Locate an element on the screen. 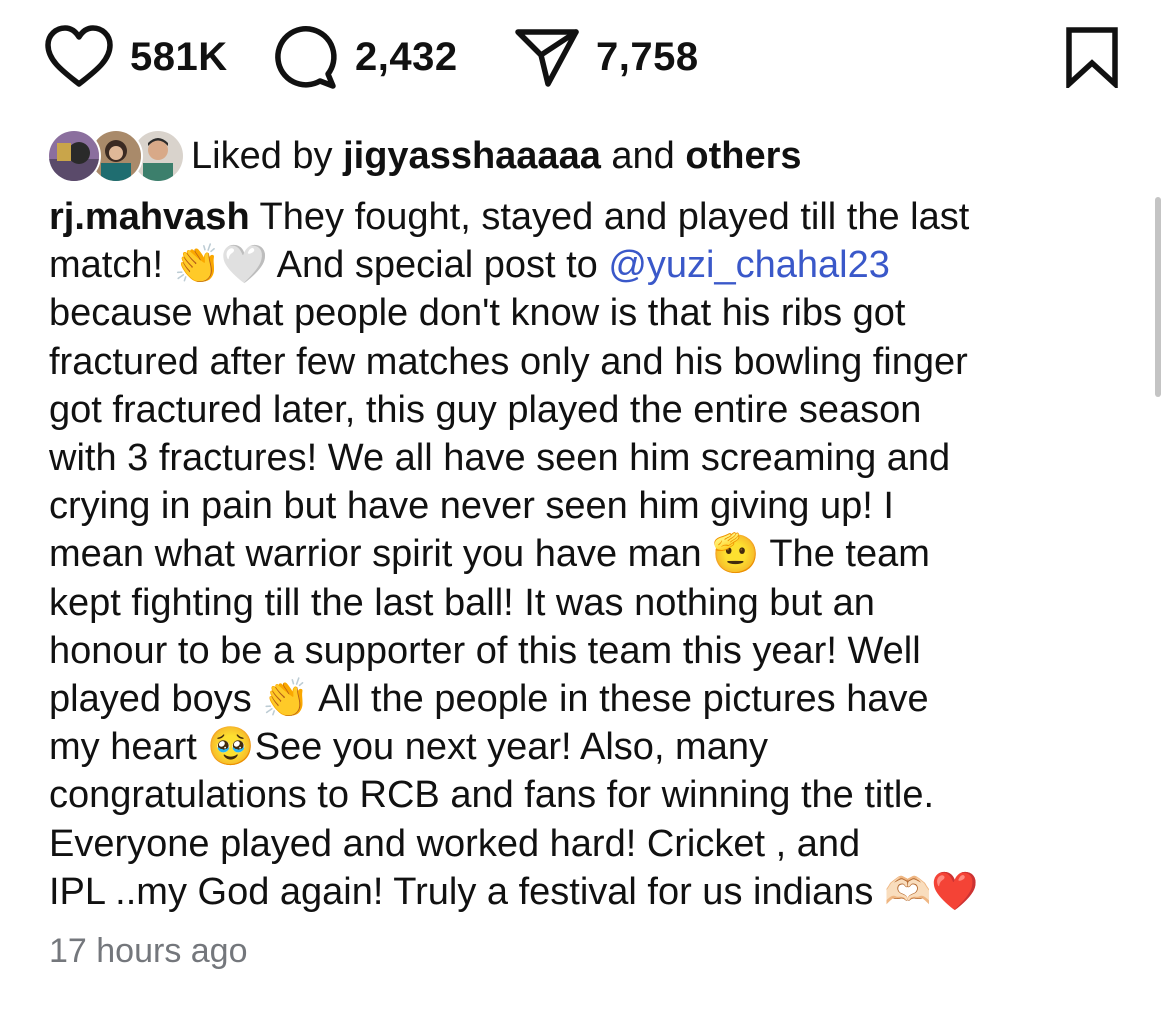 This screenshot has height=1027, width=1170. post-action-bar: 581K 2,432 7,758 is located at coordinates (582, 57).